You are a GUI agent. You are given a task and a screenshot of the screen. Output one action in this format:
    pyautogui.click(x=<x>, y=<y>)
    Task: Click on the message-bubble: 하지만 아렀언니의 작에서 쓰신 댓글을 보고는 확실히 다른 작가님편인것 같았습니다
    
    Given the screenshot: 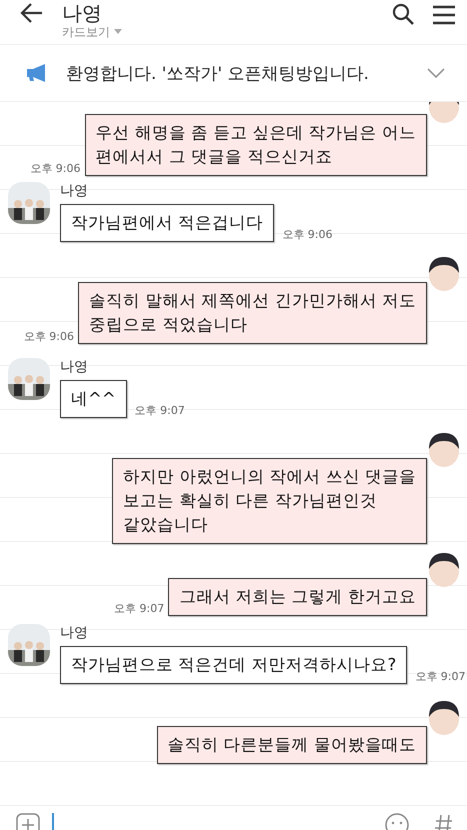 What is the action you would take?
    pyautogui.click(x=269, y=501)
    